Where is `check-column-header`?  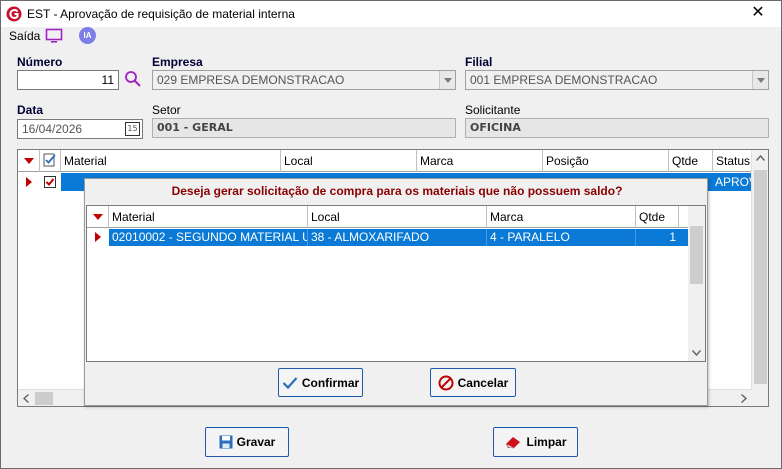 check-column-header is located at coordinates (50, 161).